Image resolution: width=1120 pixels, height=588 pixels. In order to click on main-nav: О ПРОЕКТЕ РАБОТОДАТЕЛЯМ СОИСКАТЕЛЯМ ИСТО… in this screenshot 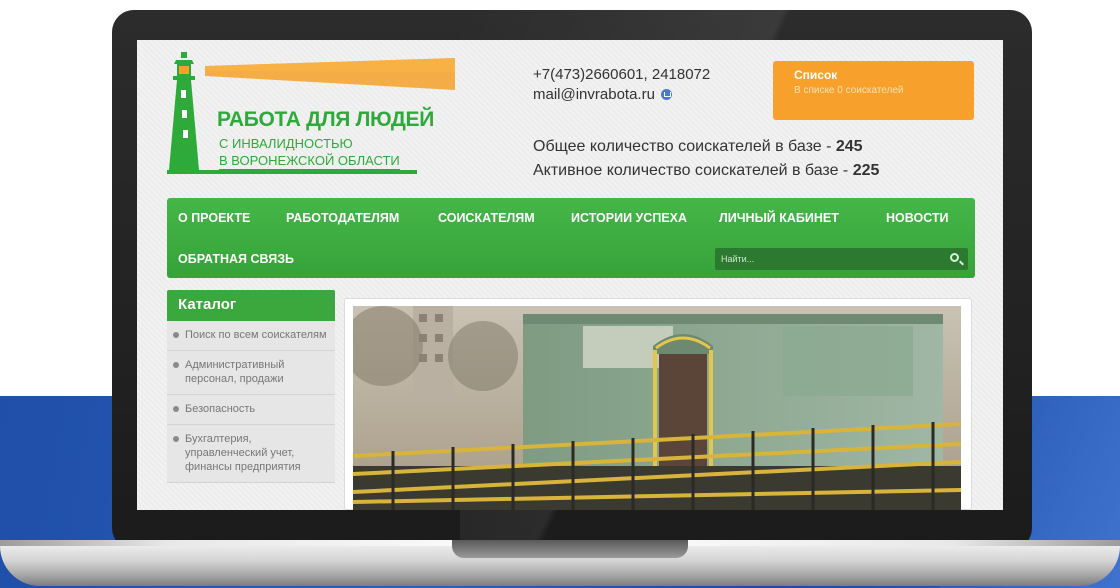, I will do `click(571, 238)`.